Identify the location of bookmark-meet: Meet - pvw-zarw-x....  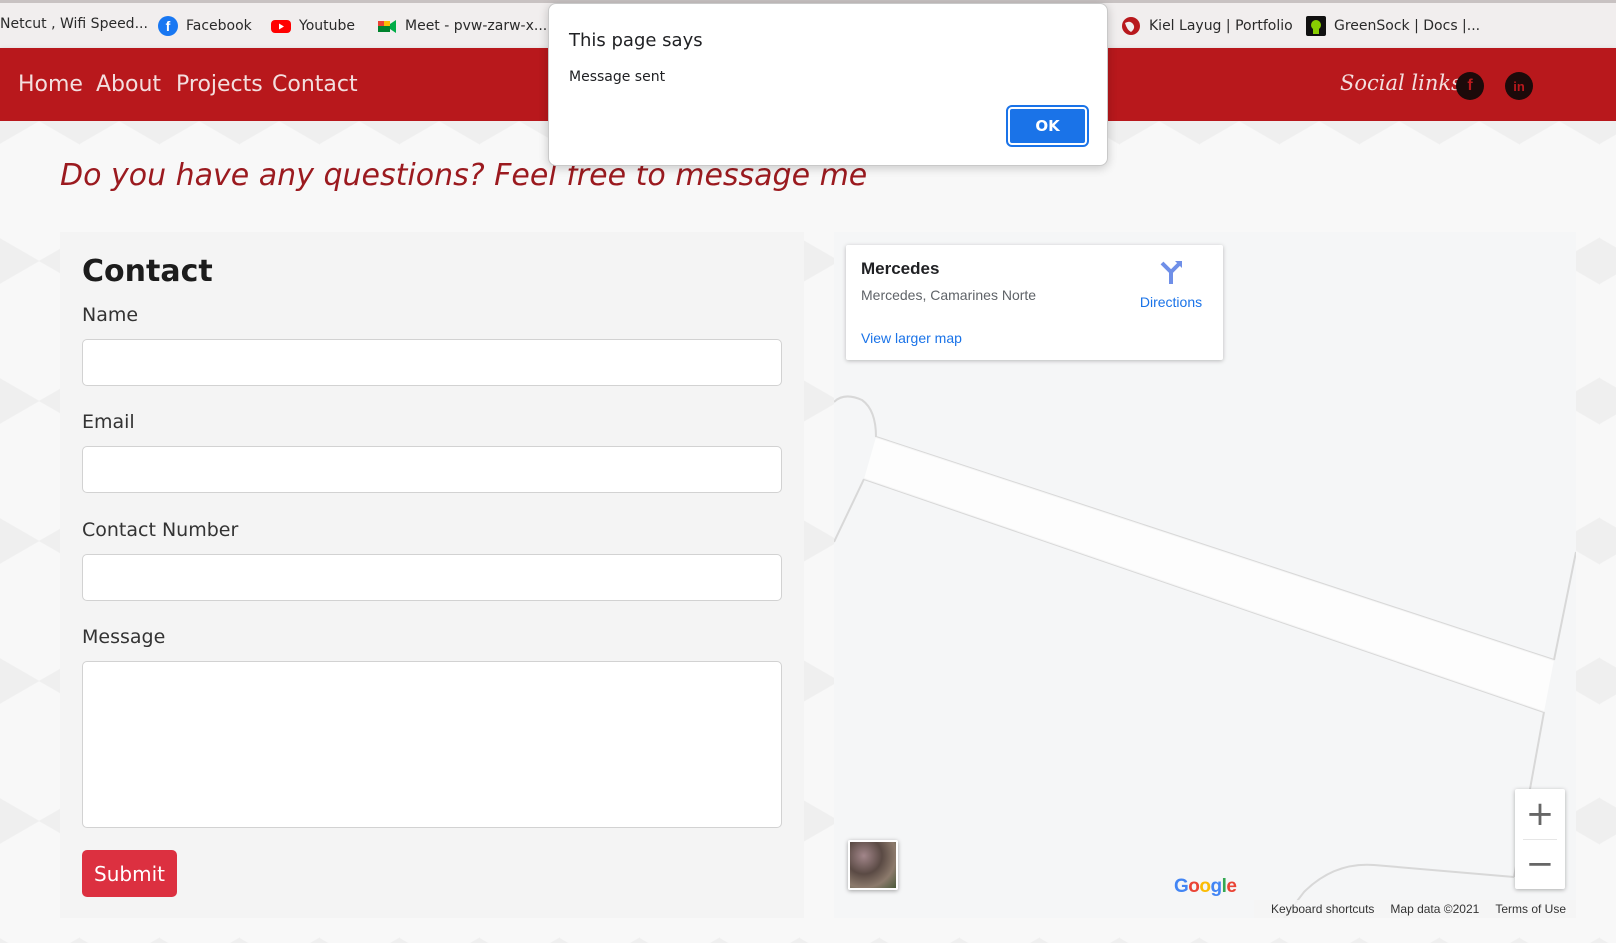
(462, 26).